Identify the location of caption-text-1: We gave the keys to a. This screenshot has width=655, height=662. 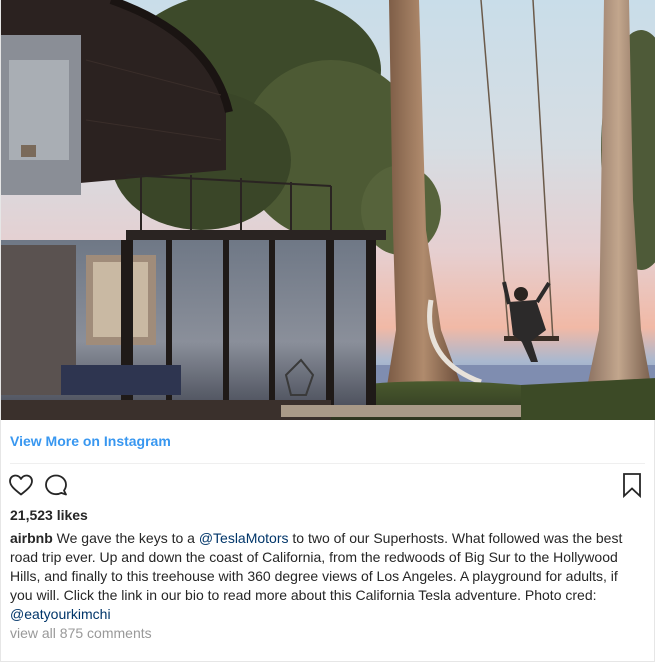
(125, 538).